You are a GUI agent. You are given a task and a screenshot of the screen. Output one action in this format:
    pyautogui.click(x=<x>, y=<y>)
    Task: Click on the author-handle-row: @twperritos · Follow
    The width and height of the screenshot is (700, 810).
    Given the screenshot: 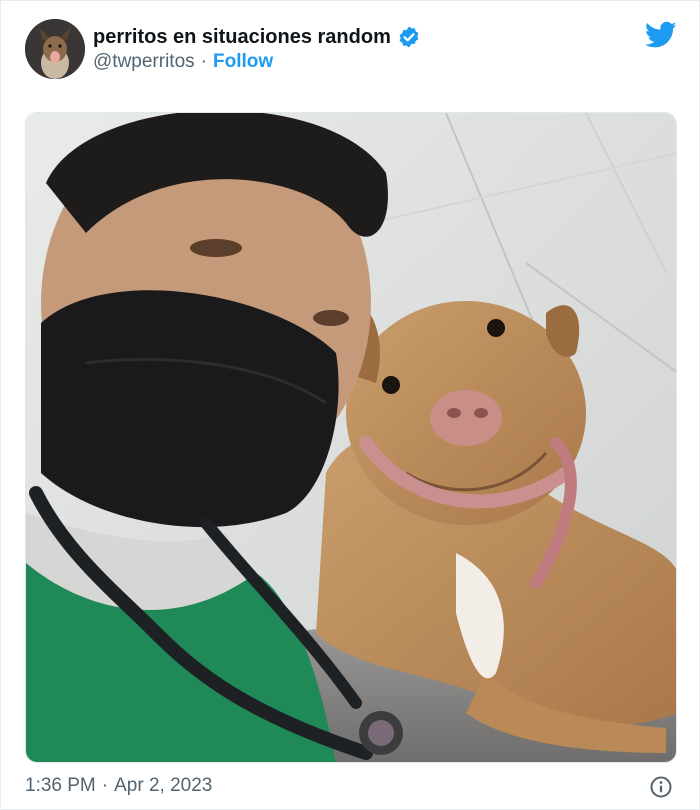 What is the action you would take?
    pyautogui.click(x=183, y=62)
    